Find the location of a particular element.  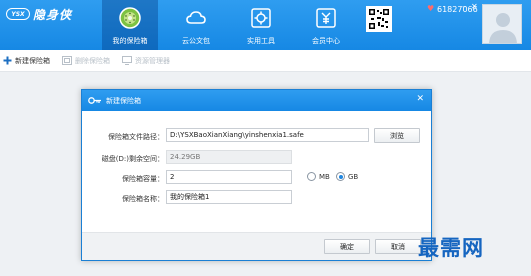

gear-tools-icon is located at coordinates (261, 18).